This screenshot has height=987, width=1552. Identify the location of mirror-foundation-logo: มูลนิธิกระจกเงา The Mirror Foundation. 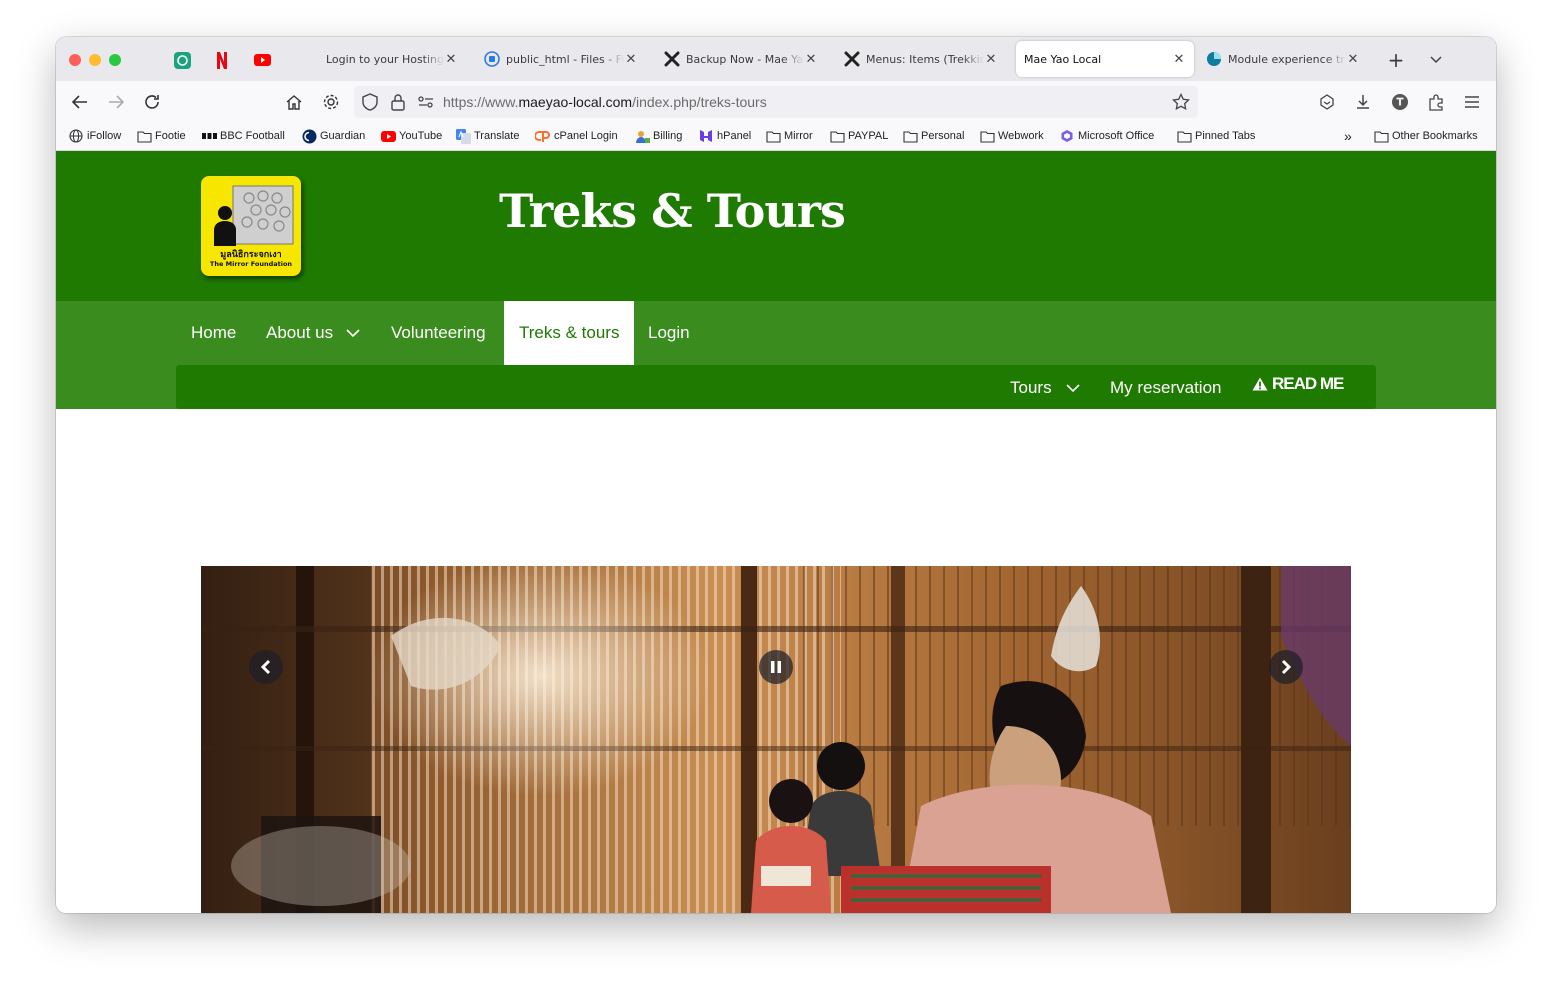
(251, 226).